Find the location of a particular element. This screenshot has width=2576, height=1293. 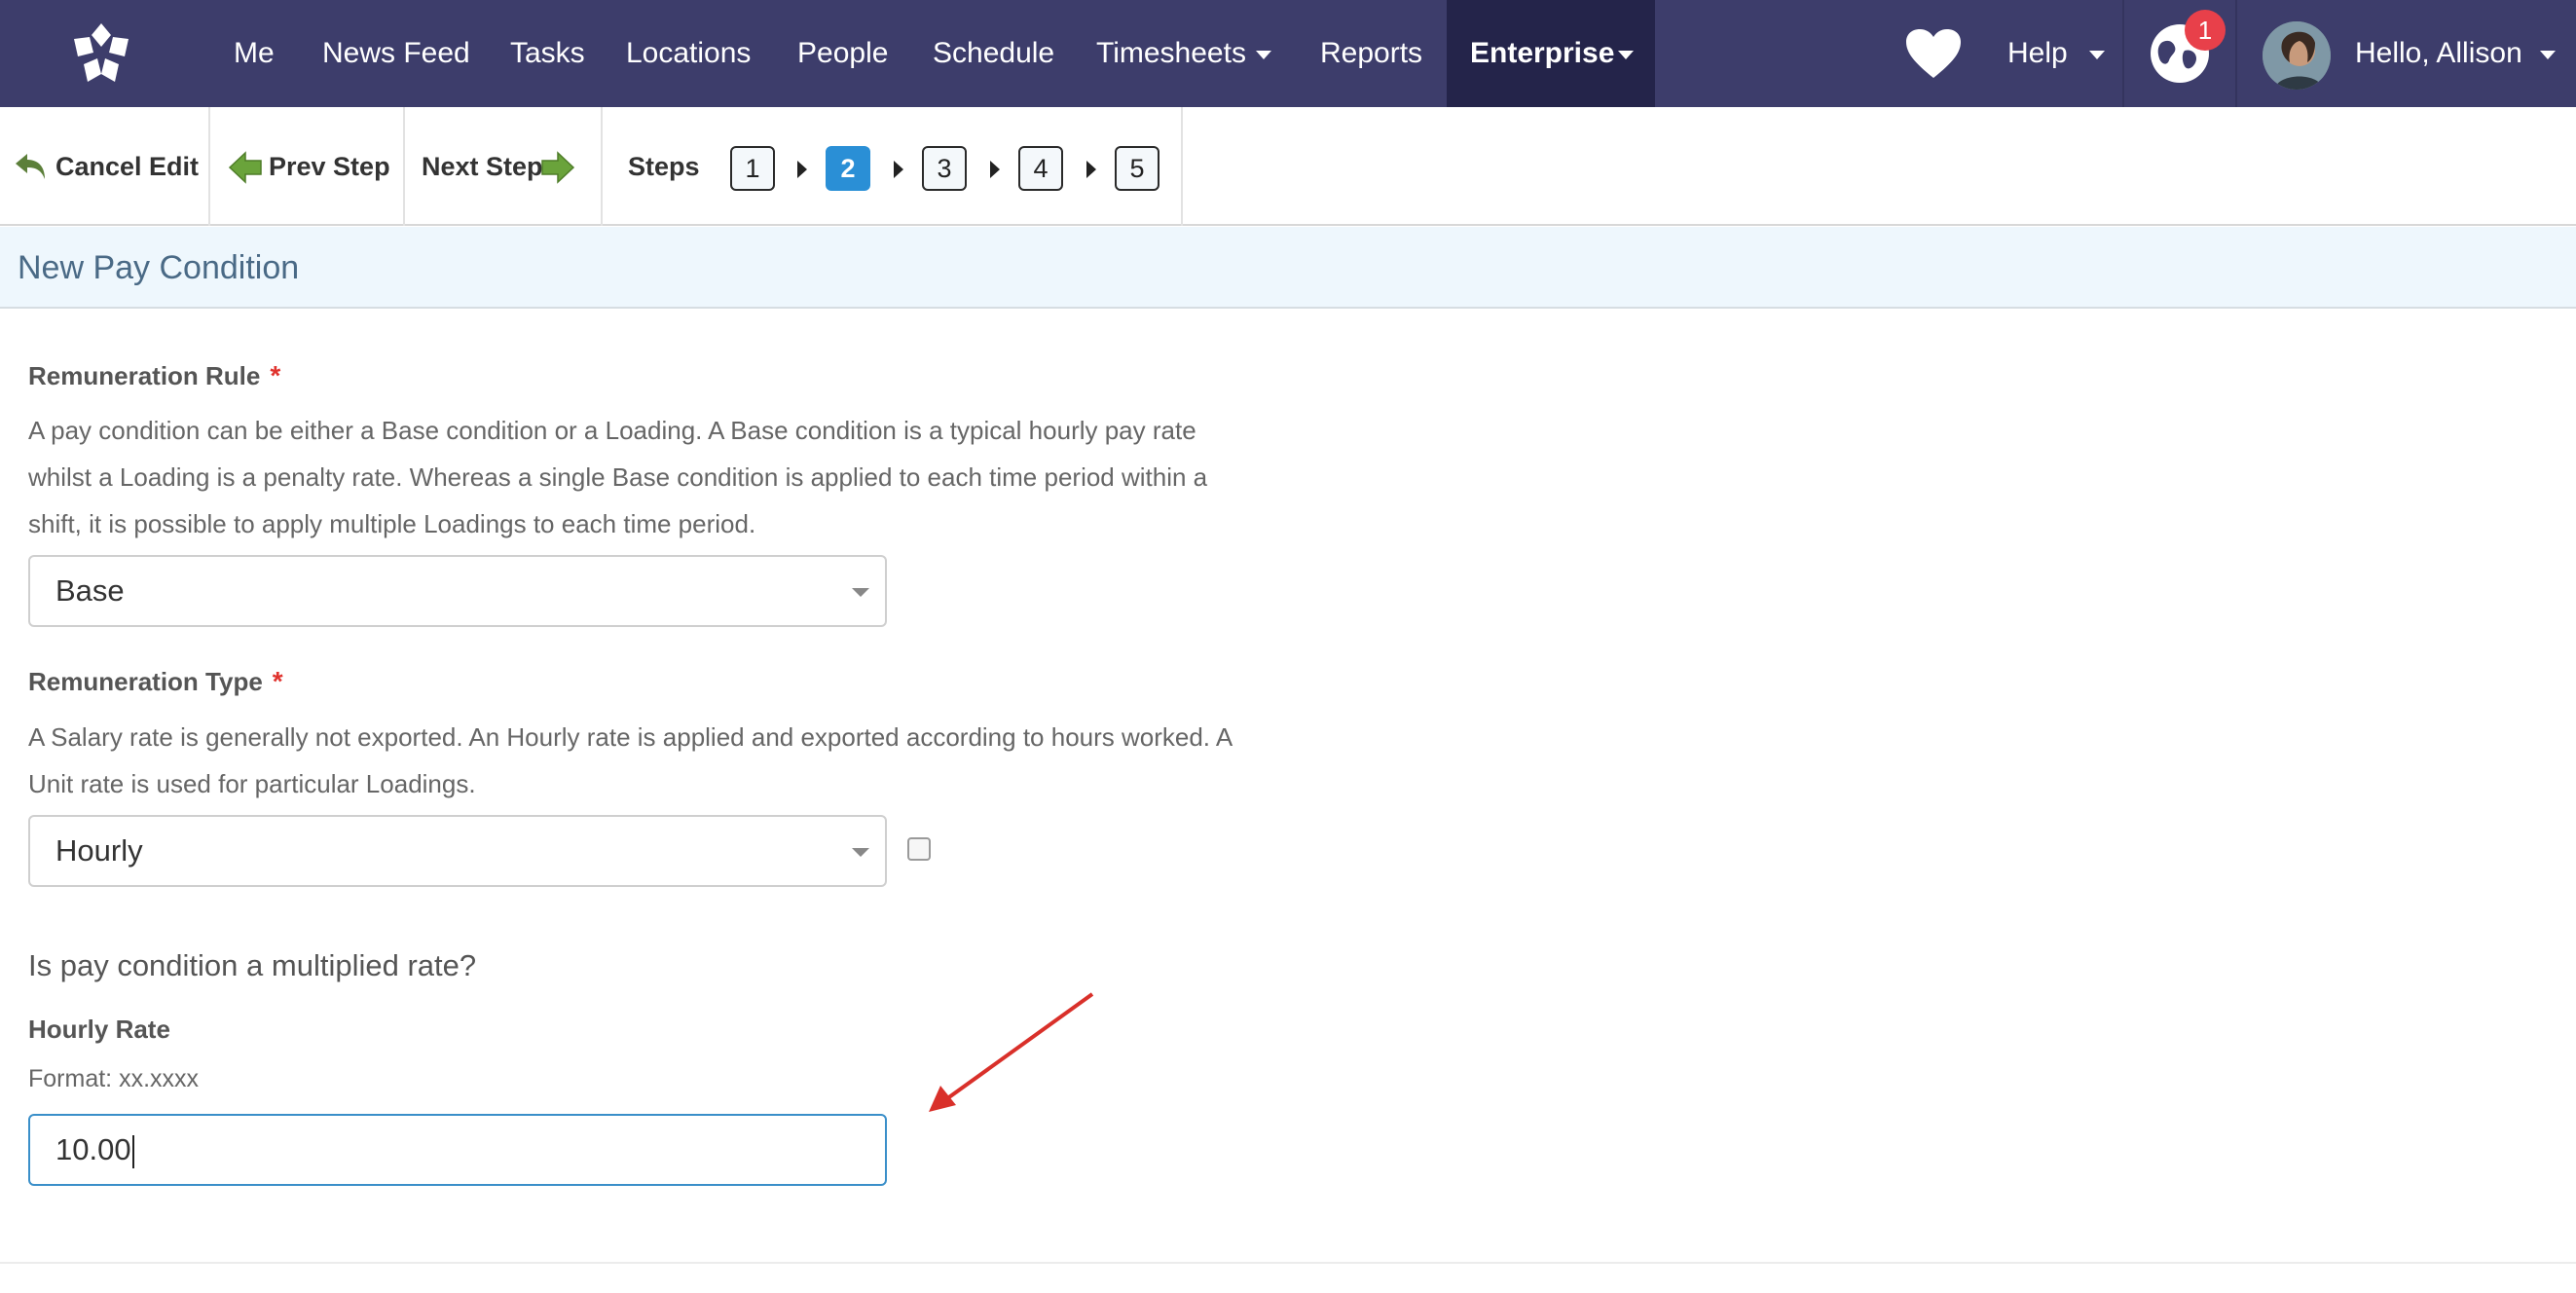

nav-enterprise-label: Enterprise is located at coordinates (1542, 53).